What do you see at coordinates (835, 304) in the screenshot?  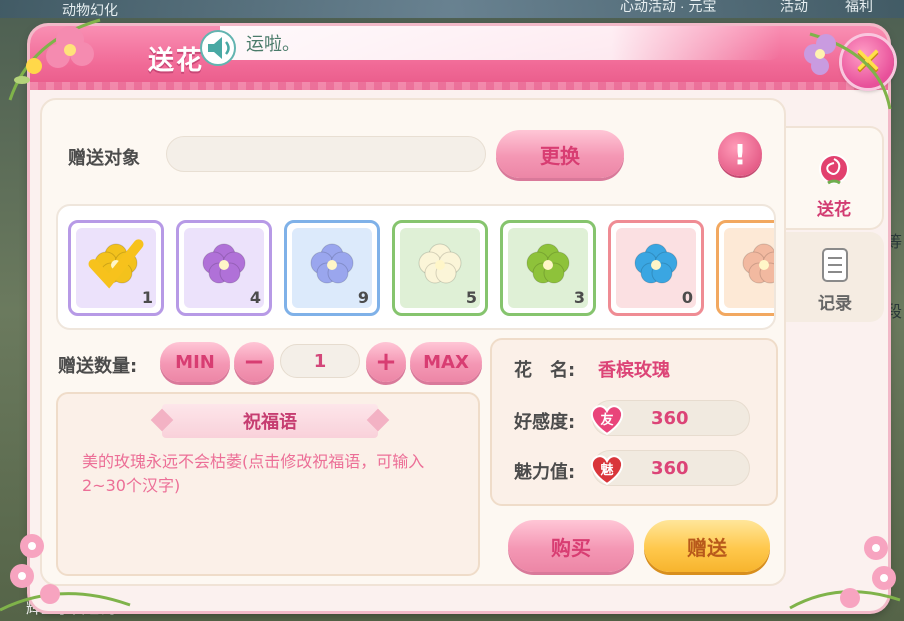 I see `tab-record-label: 记录` at bounding box center [835, 304].